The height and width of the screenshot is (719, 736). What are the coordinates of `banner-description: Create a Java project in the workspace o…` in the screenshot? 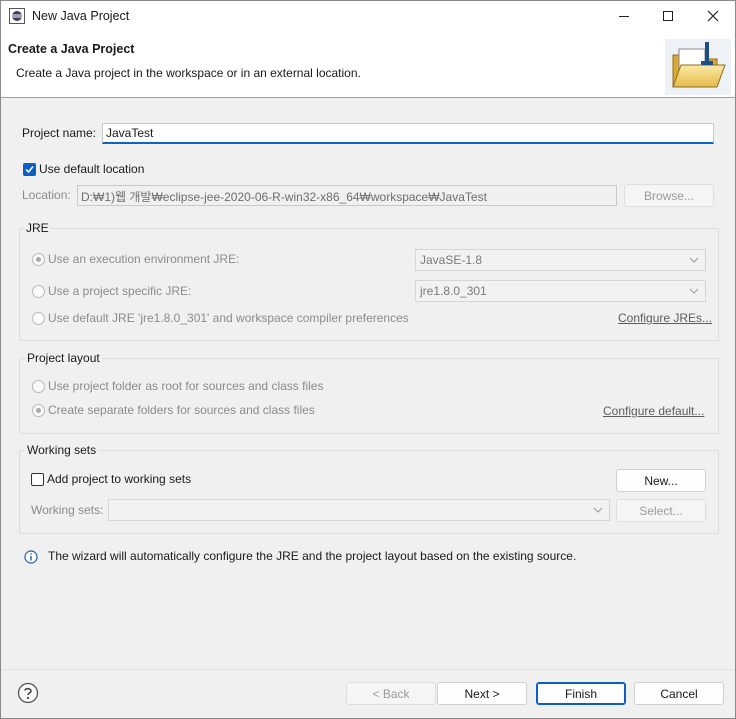 It's located at (188, 73).